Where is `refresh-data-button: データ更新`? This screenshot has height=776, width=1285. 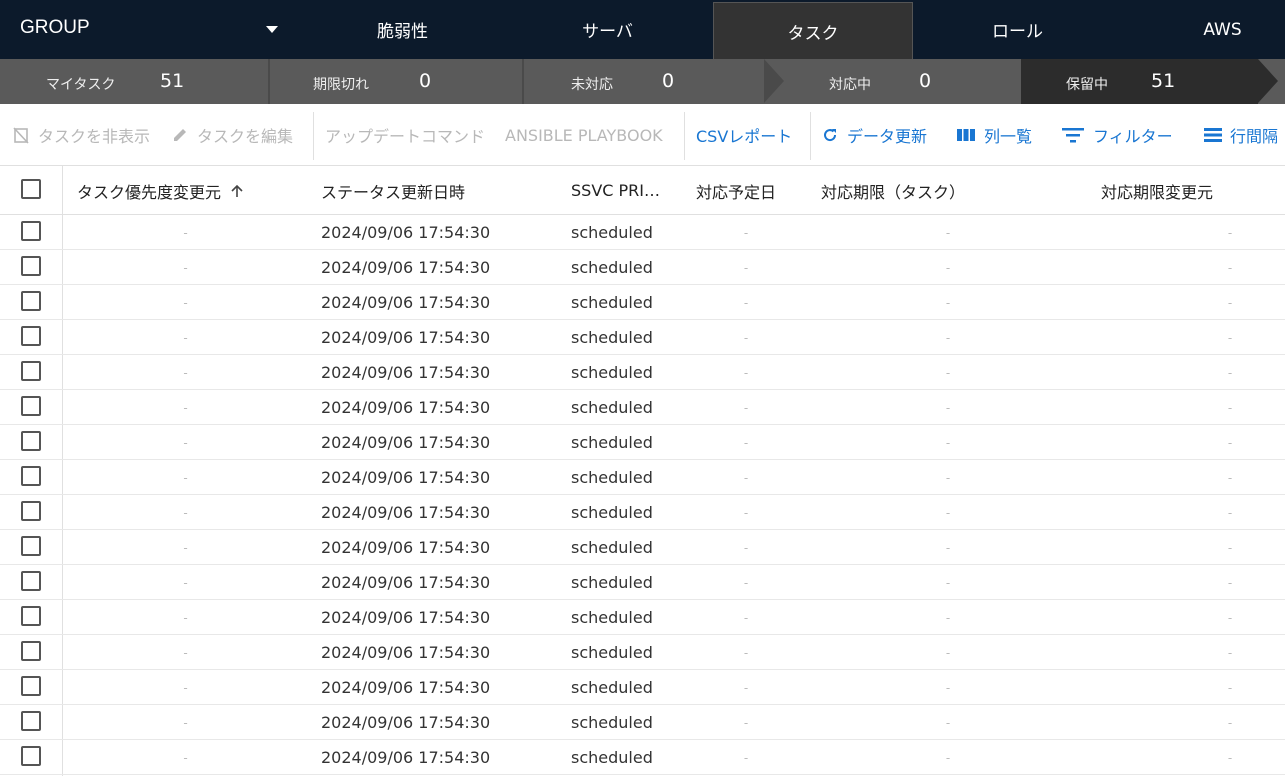 refresh-data-button: データ更新 is located at coordinates (874, 135).